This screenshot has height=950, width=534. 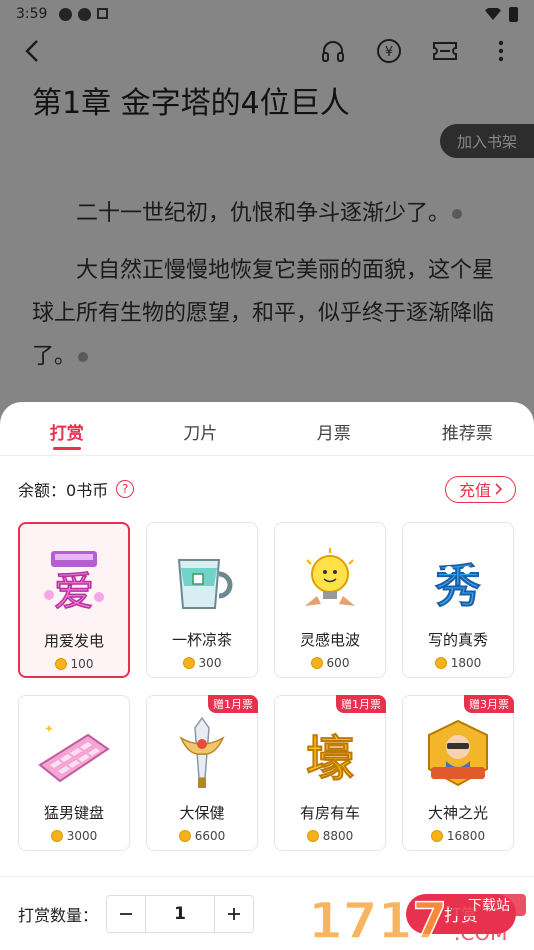 I want to click on lightbulb-icon, so click(x=330, y=581).